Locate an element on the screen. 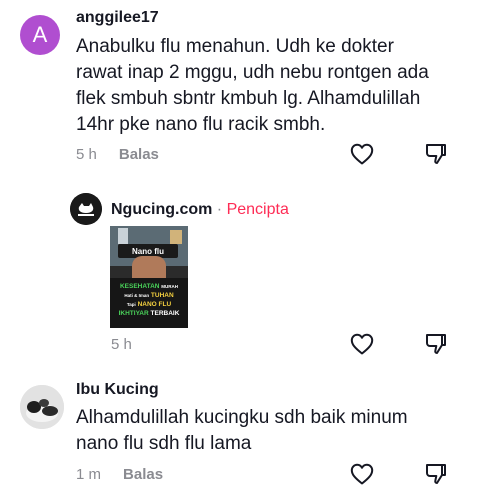 The height and width of the screenshot is (486, 486). thumbnail-text: Tapi is located at coordinates (131, 304).